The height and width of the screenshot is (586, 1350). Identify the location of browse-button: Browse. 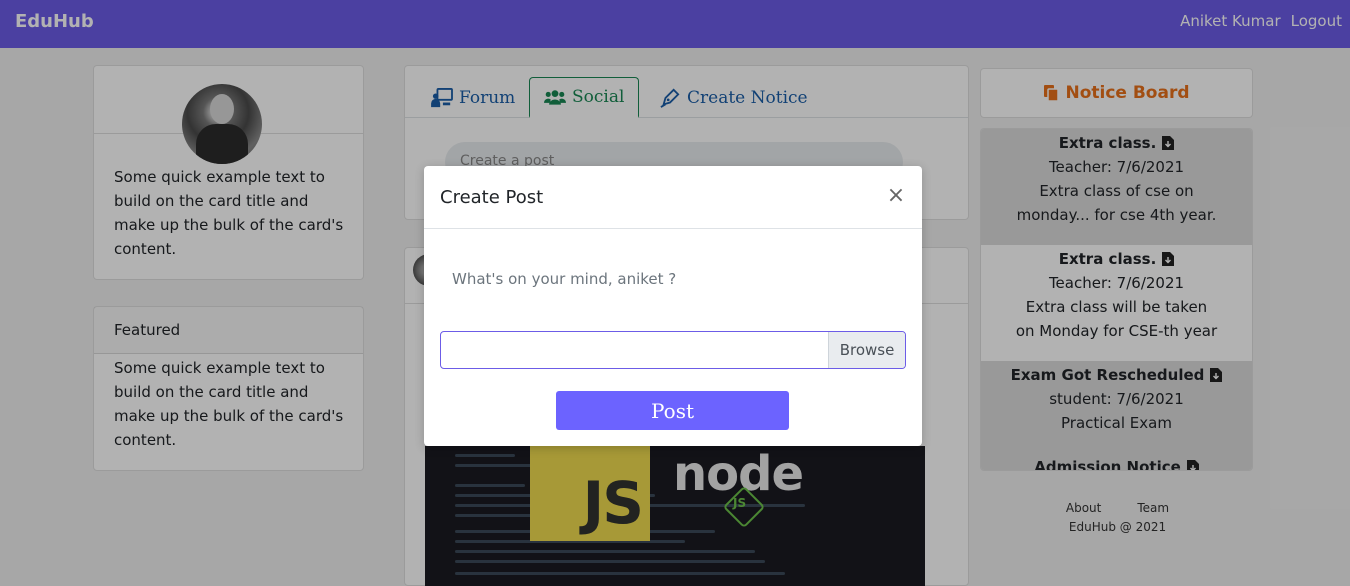
(866, 350).